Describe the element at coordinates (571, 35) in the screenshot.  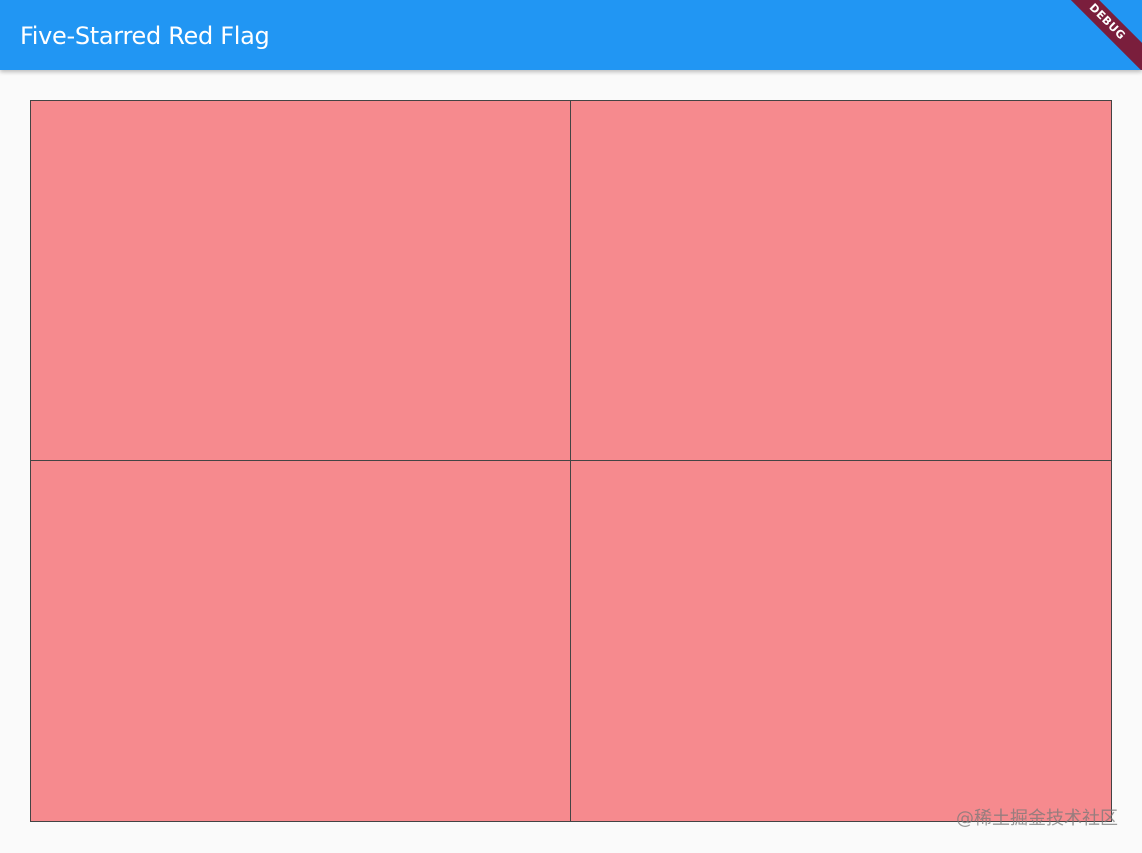
I see `app-bar: Five-Starred Red Flag DEBUG` at that location.